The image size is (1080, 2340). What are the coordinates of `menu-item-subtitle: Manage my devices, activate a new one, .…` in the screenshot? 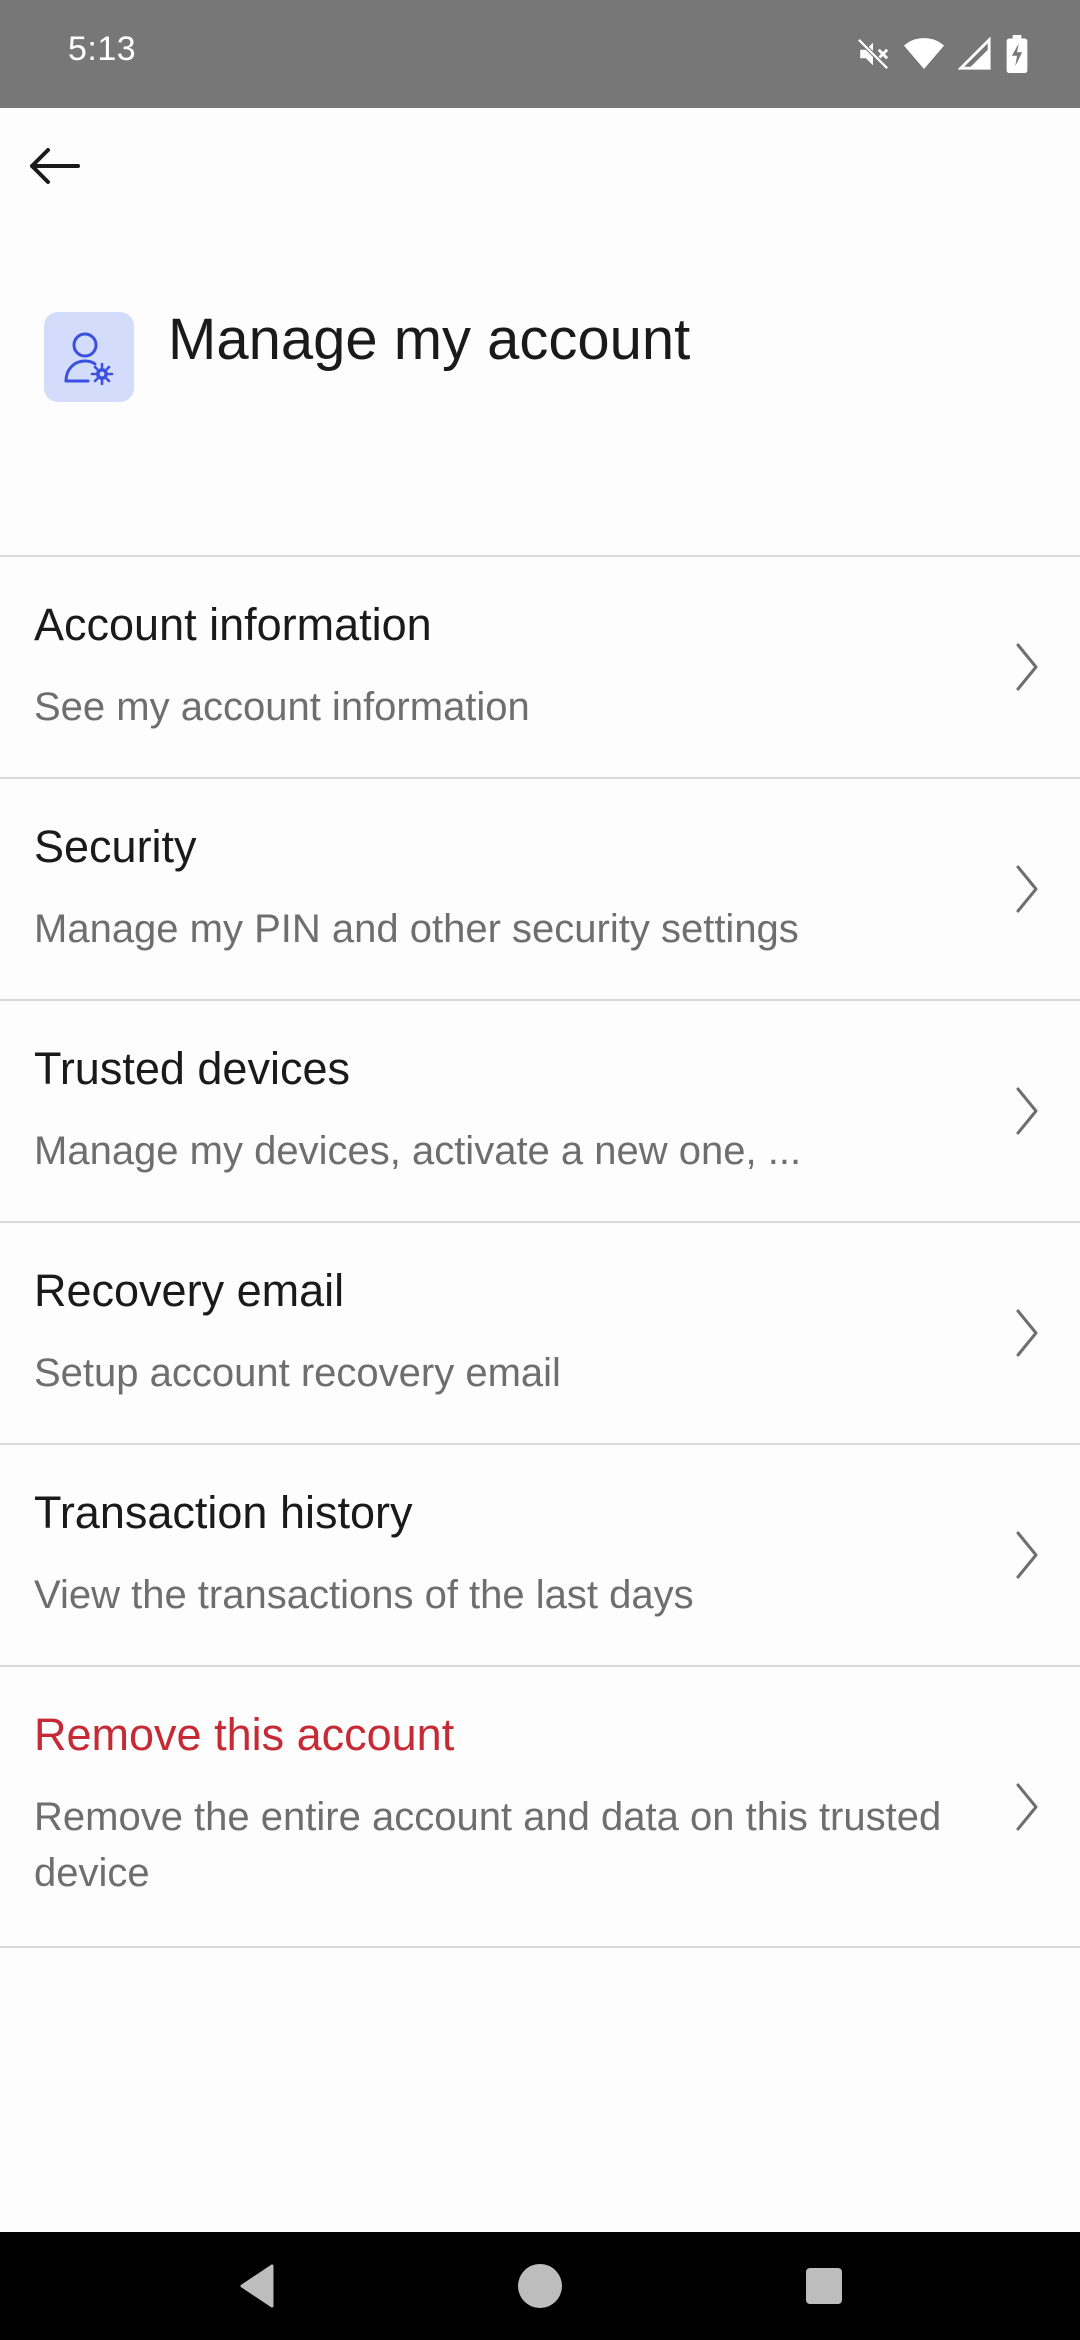 It's located at (418, 1151).